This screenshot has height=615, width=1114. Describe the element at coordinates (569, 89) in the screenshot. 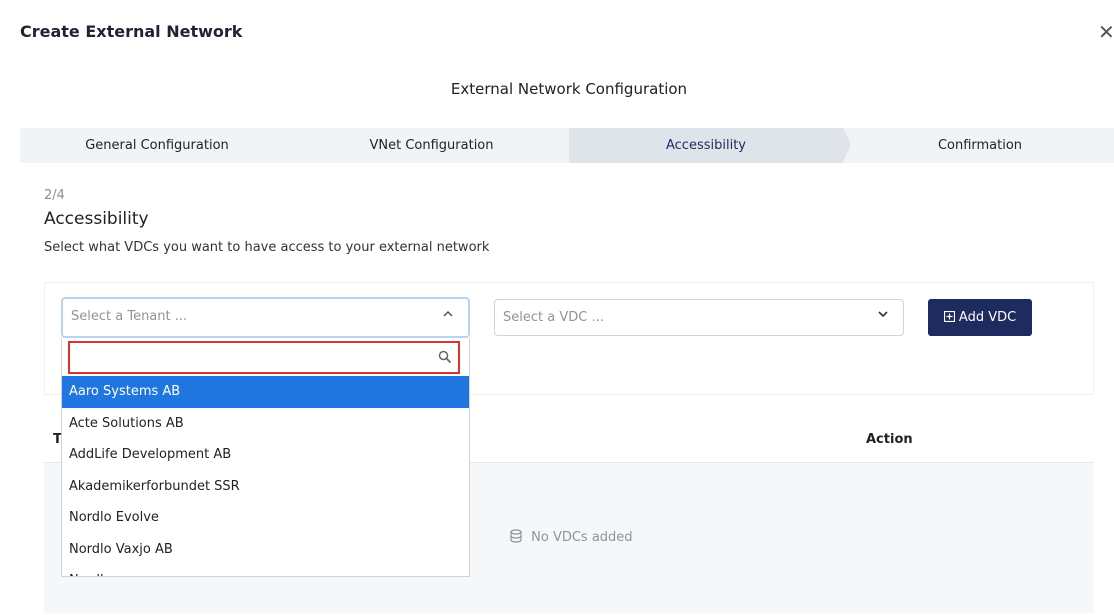

I see `section-title: External Network Configuration` at that location.